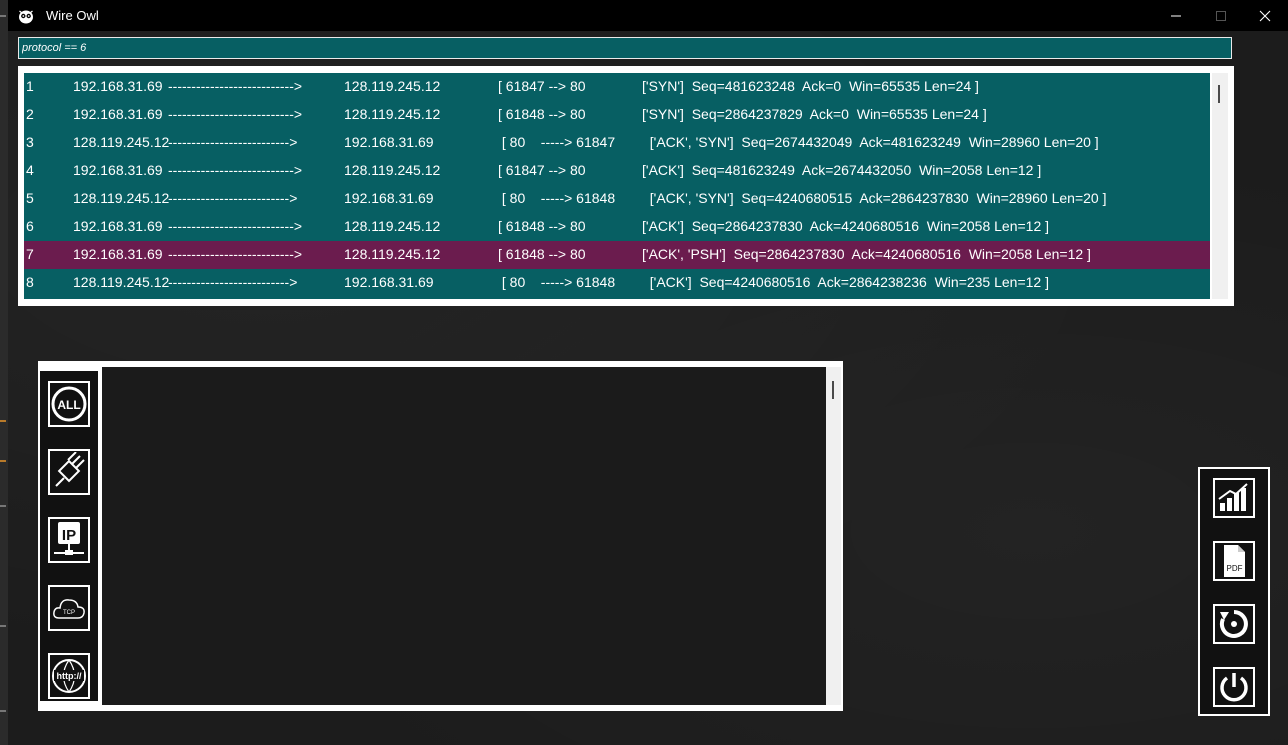  I want to click on svg-text: IP, so click(69, 535).